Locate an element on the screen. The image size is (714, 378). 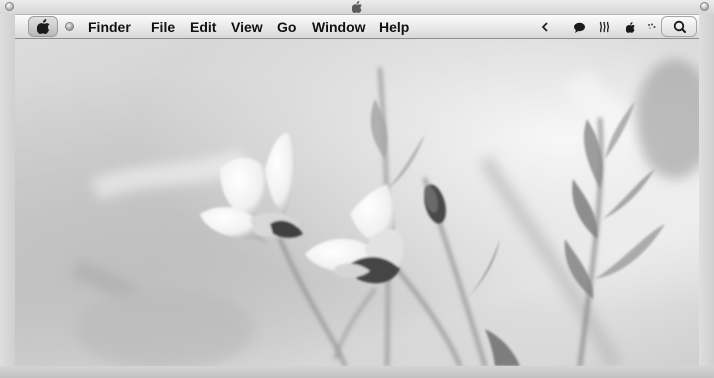
menu-window: Window is located at coordinates (339, 27).